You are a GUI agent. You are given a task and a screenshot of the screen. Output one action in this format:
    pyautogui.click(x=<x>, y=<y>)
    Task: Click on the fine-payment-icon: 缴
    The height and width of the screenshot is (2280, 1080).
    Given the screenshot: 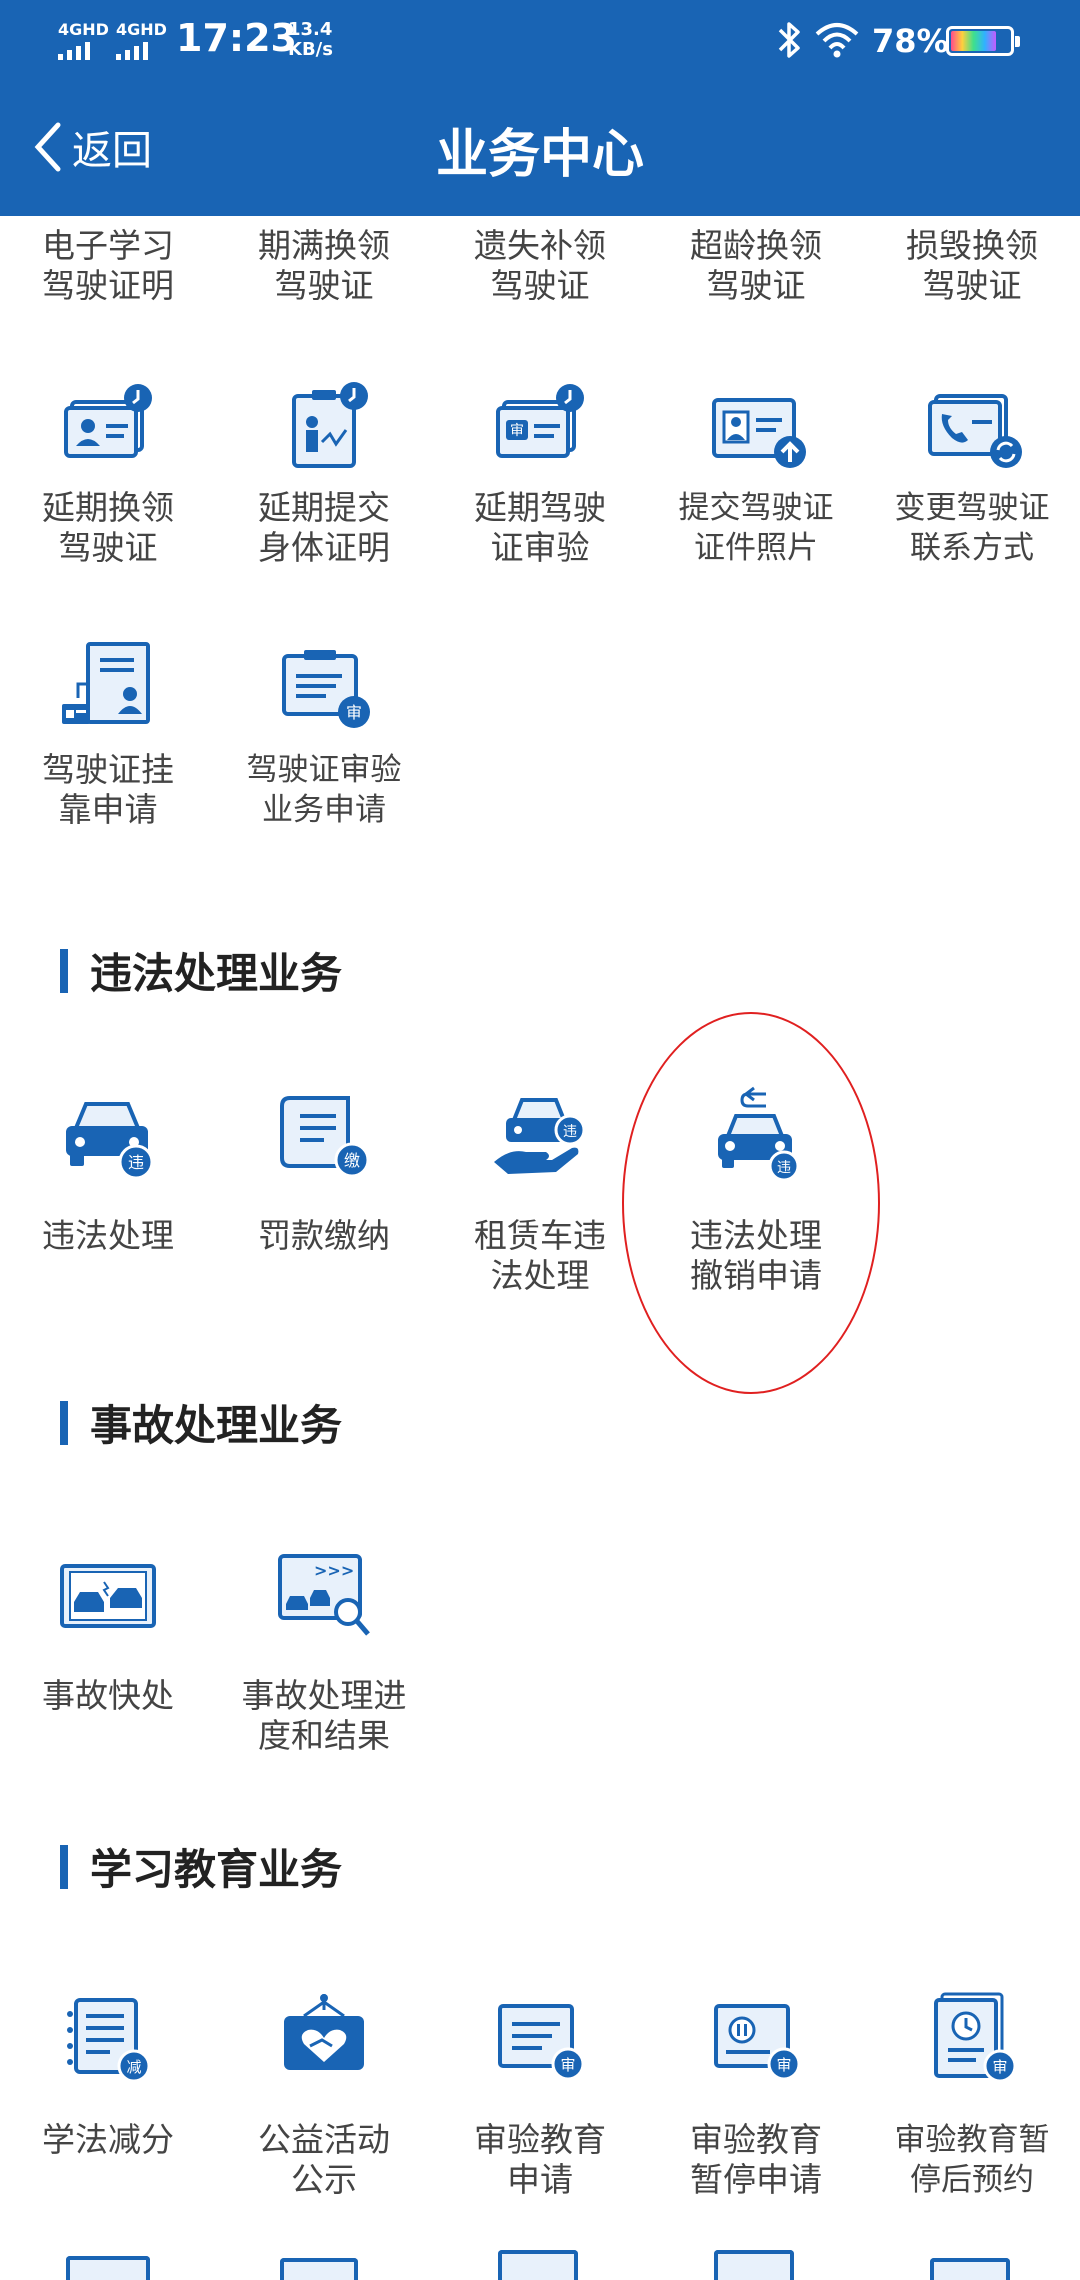 What is the action you would take?
    pyautogui.click(x=325, y=1137)
    